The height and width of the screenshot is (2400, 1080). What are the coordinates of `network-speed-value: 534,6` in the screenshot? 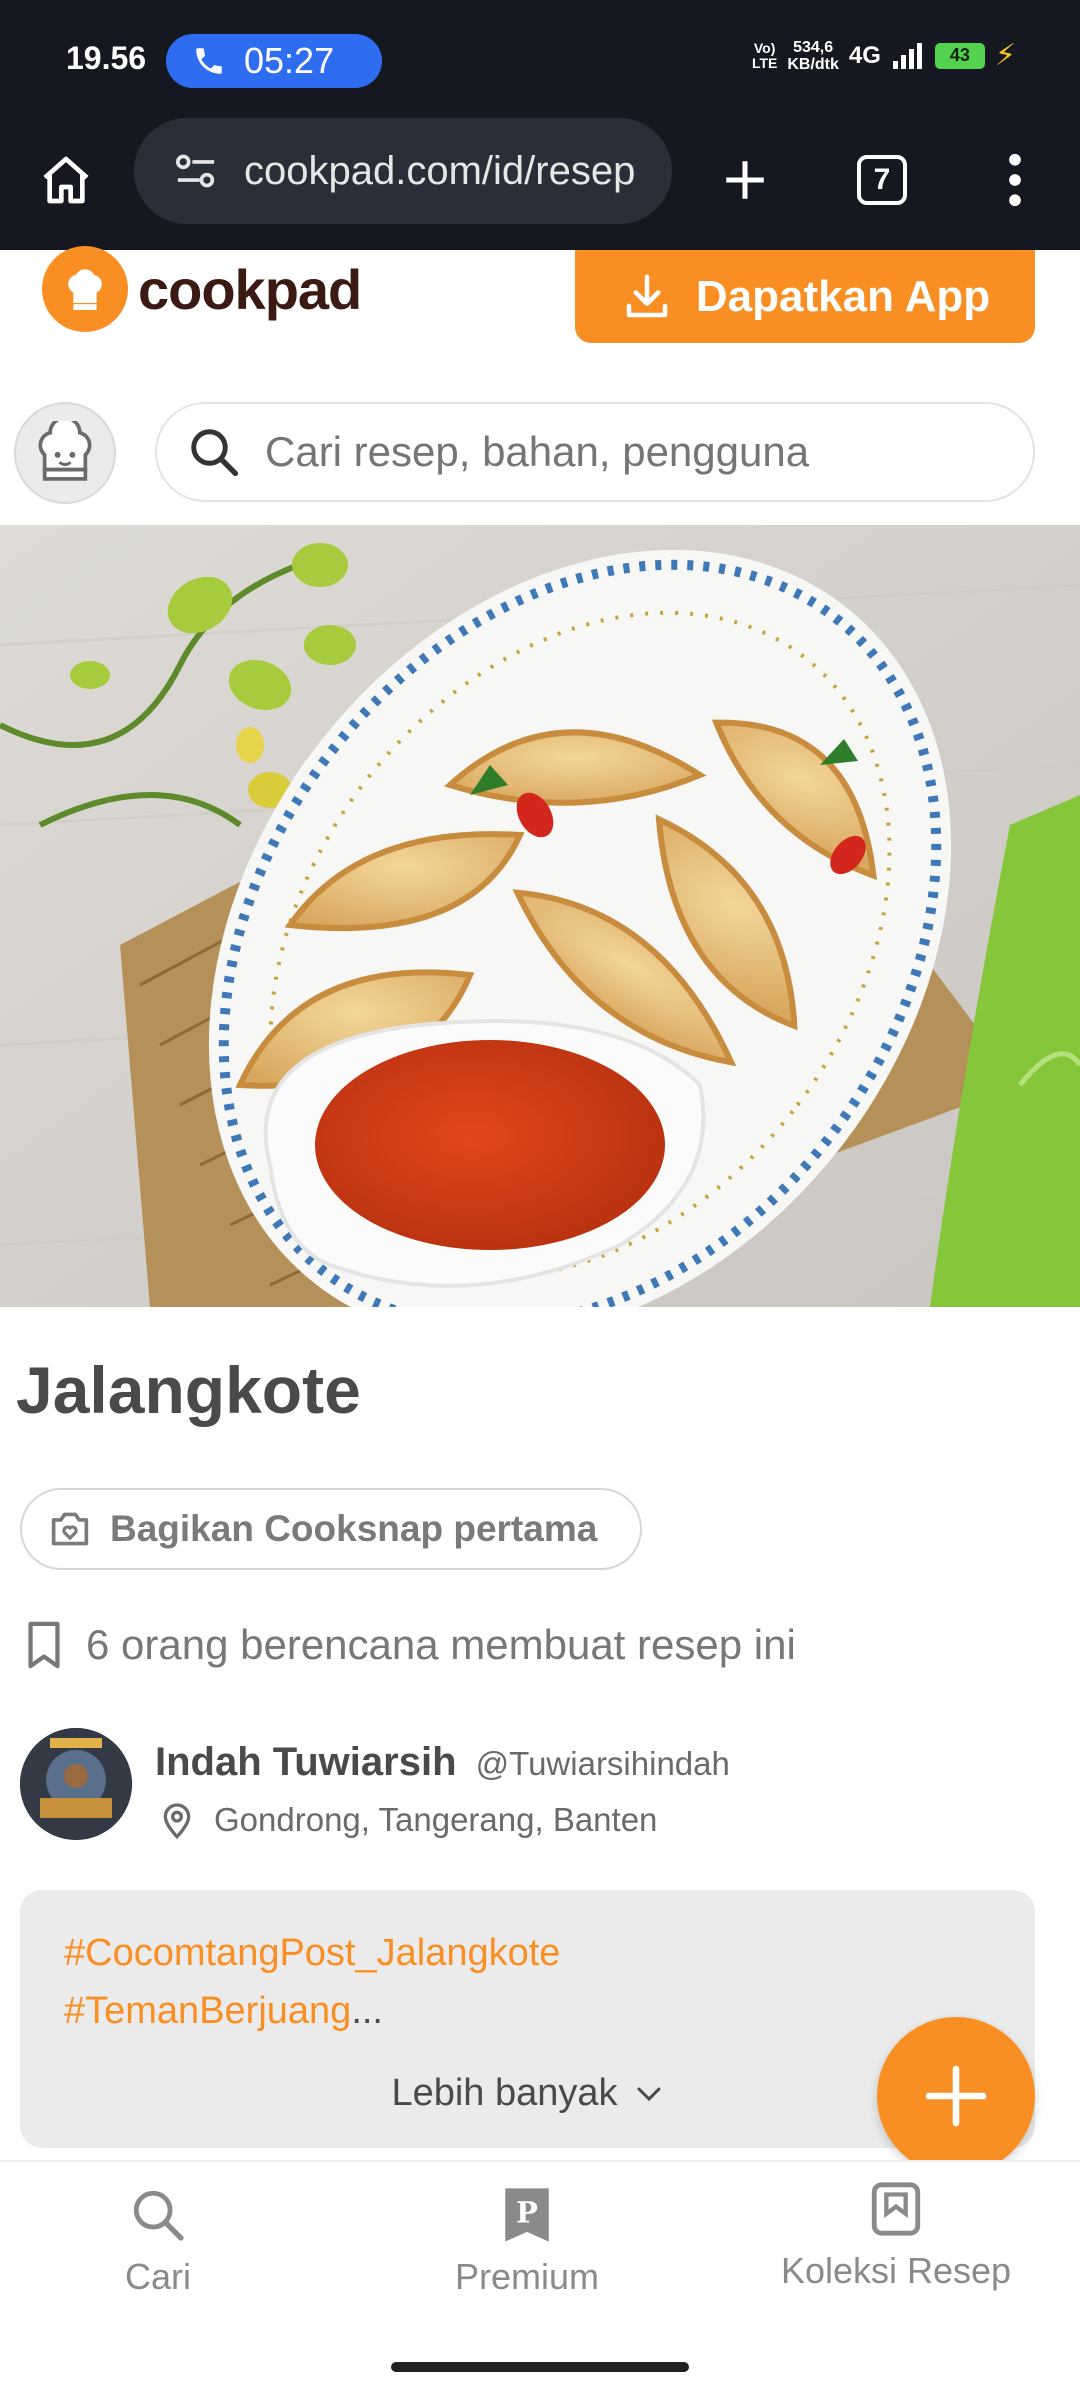 It's located at (813, 47).